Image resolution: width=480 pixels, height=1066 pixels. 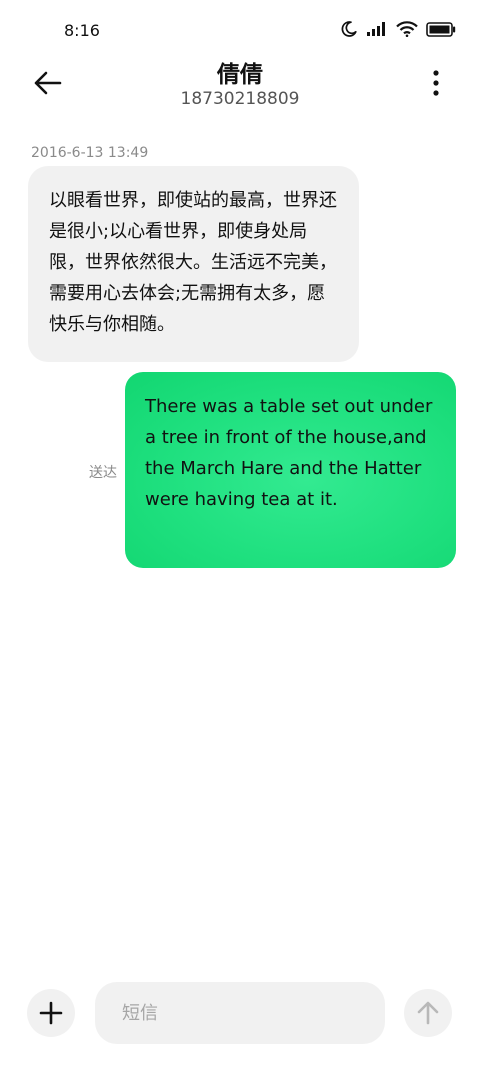 What do you see at coordinates (240, 99) in the screenshot?
I see `contact-number: 18730218809` at bounding box center [240, 99].